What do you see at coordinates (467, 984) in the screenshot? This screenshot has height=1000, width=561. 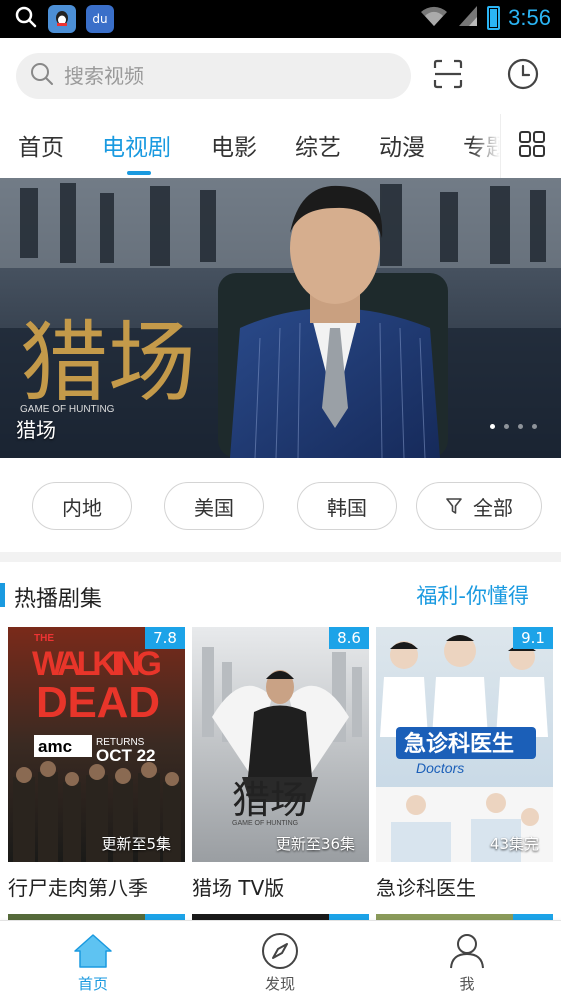 I see `nav-label: 我` at bounding box center [467, 984].